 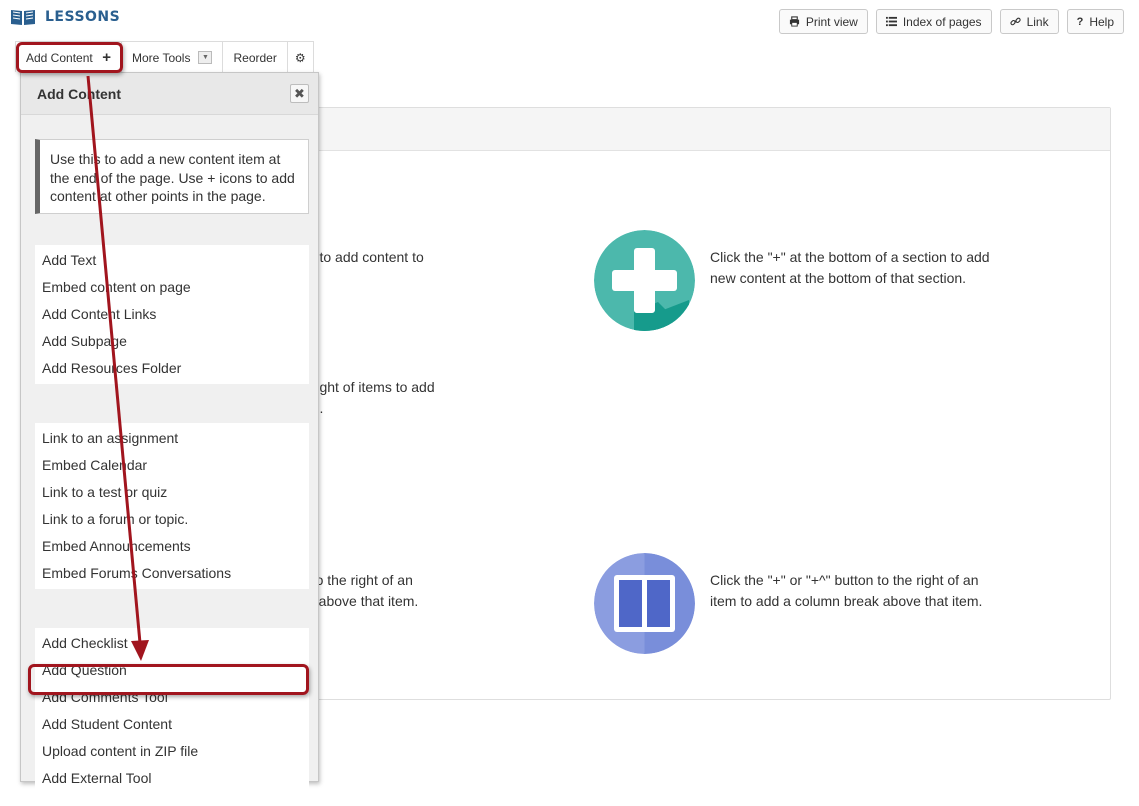 What do you see at coordinates (83, 17) in the screenshot?
I see `page-title: LESSONS` at bounding box center [83, 17].